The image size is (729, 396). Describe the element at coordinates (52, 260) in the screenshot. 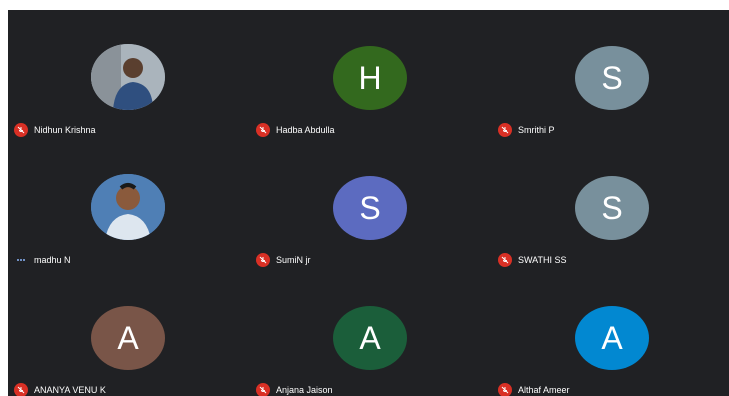

I see `participant-name: madhu N` at that location.